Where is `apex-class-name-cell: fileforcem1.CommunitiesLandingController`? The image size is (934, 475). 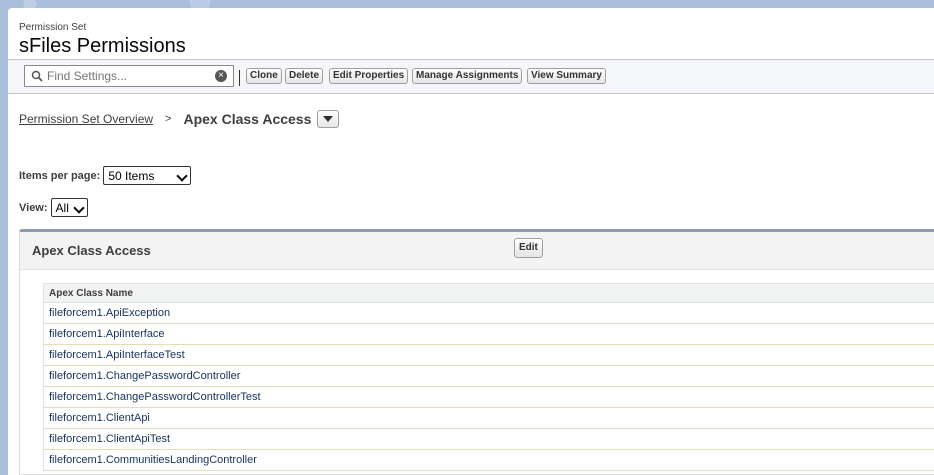
apex-class-name-cell: fileforcem1.CommunitiesLandingController is located at coordinates (488, 460).